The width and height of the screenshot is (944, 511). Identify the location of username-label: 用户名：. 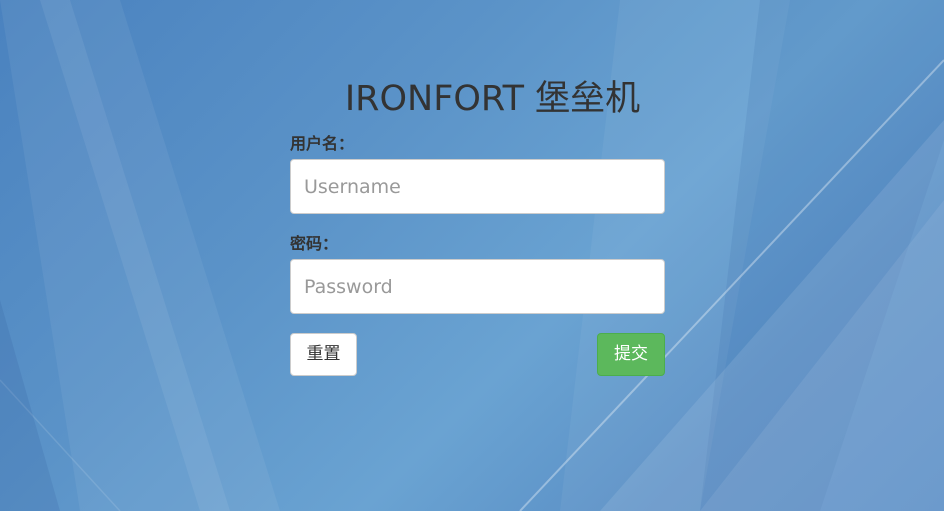
(322, 143).